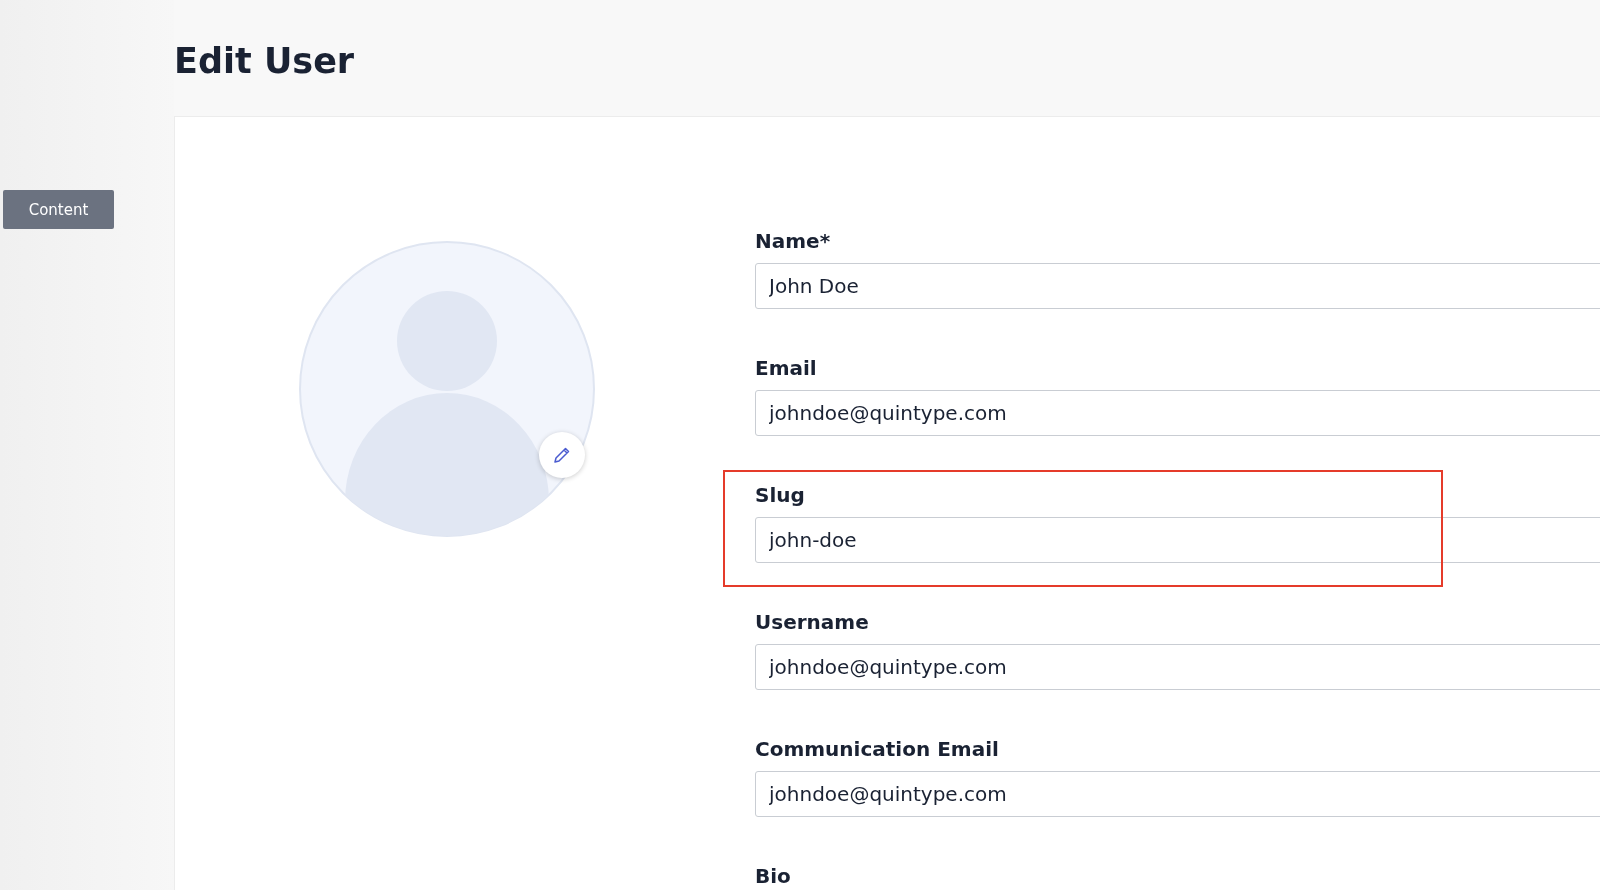 The image size is (1600, 890). What do you see at coordinates (780, 495) in the screenshot?
I see `field-label: Slug` at bounding box center [780, 495].